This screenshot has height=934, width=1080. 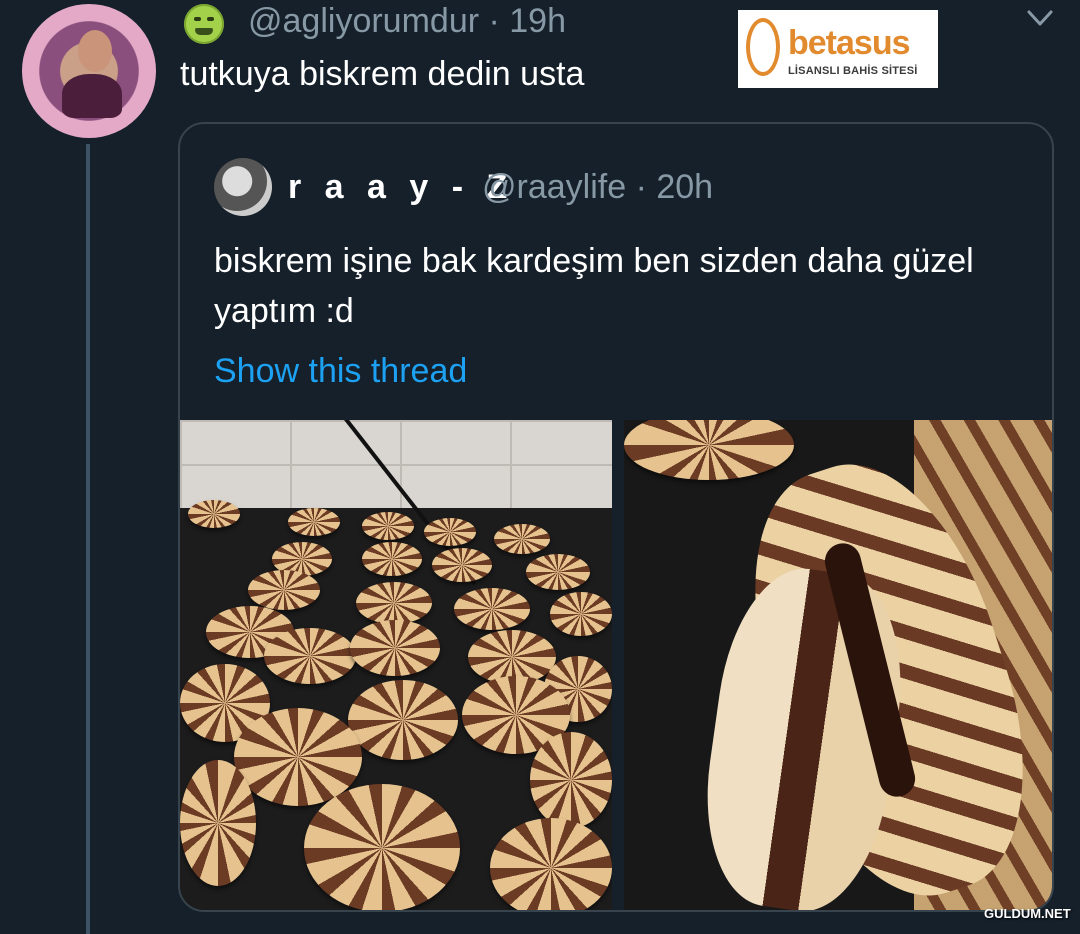 What do you see at coordinates (597, 187) in the screenshot?
I see `quoted-handle: @raaylife · 20h` at bounding box center [597, 187].